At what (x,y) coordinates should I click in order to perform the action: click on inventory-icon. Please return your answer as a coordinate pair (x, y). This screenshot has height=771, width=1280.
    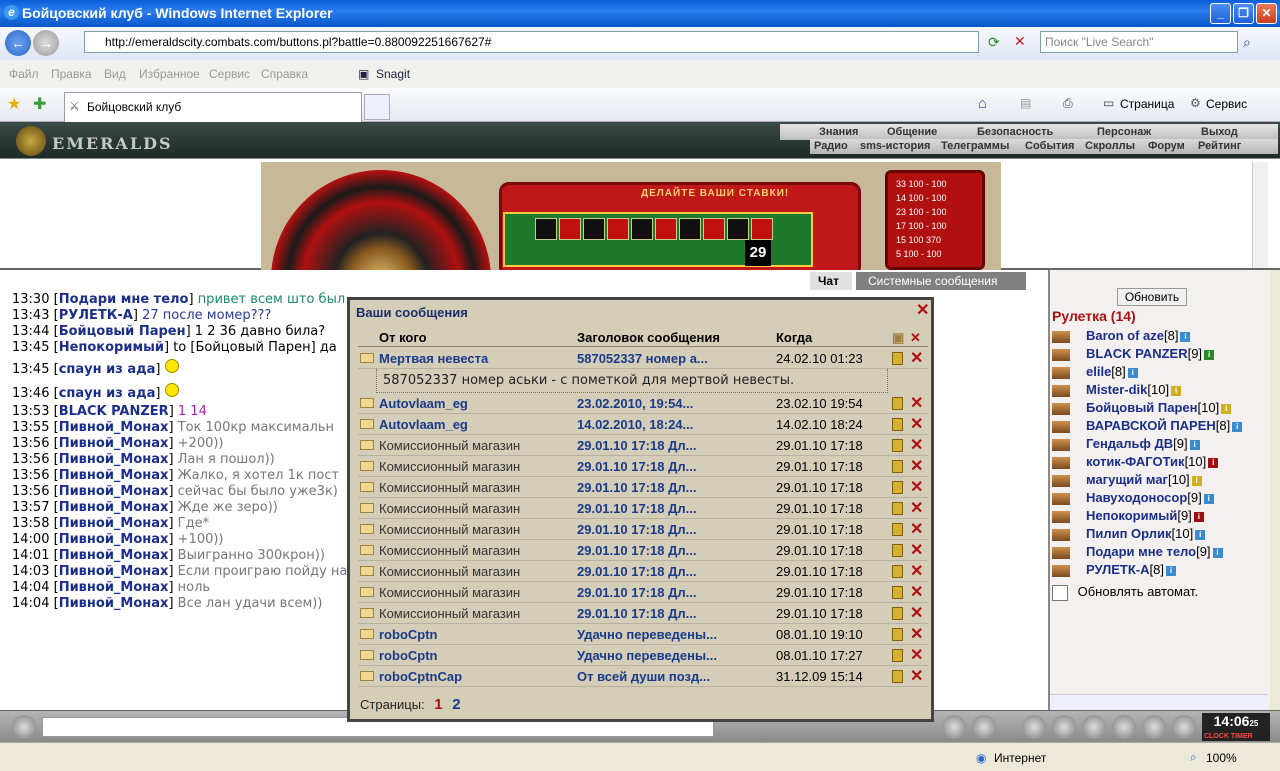
    Looking at the image, I should click on (1034, 727).